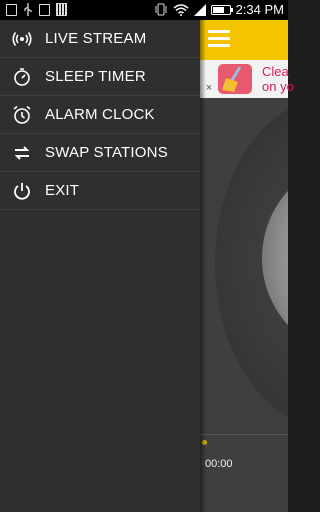  What do you see at coordinates (244, 40) in the screenshot?
I see `app-toolbar` at bounding box center [244, 40].